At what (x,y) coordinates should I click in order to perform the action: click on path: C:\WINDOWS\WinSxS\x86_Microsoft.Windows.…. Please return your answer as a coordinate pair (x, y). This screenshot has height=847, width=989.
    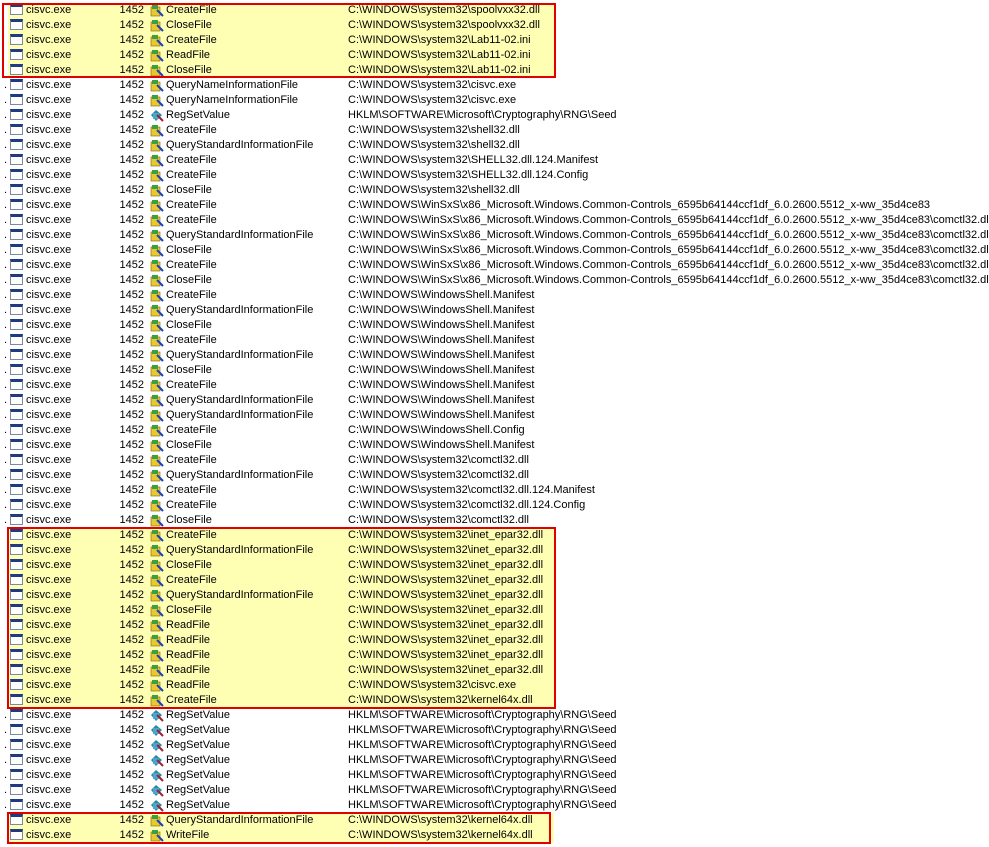
    Looking at the image, I should click on (668, 280).